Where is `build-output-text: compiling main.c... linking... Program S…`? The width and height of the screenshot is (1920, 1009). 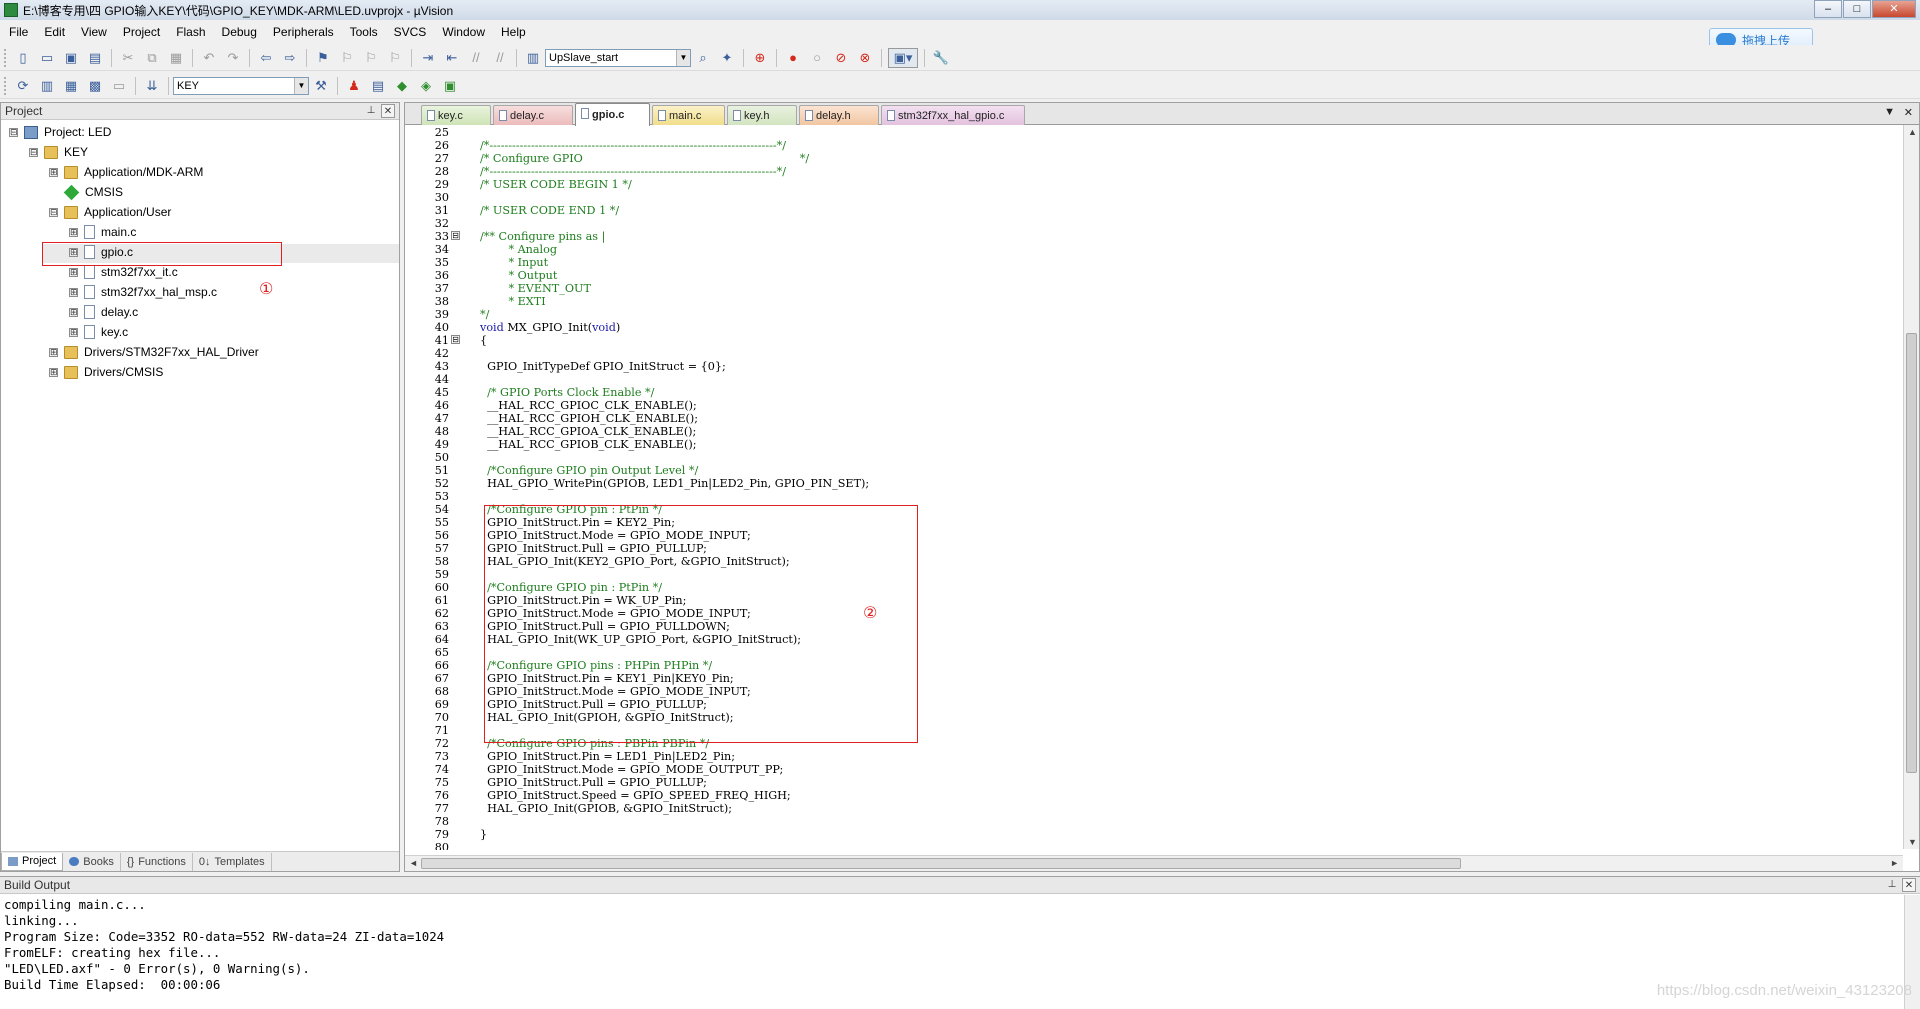
build-output-text: compiling main.c... linking... Program S… is located at coordinates (944, 952).